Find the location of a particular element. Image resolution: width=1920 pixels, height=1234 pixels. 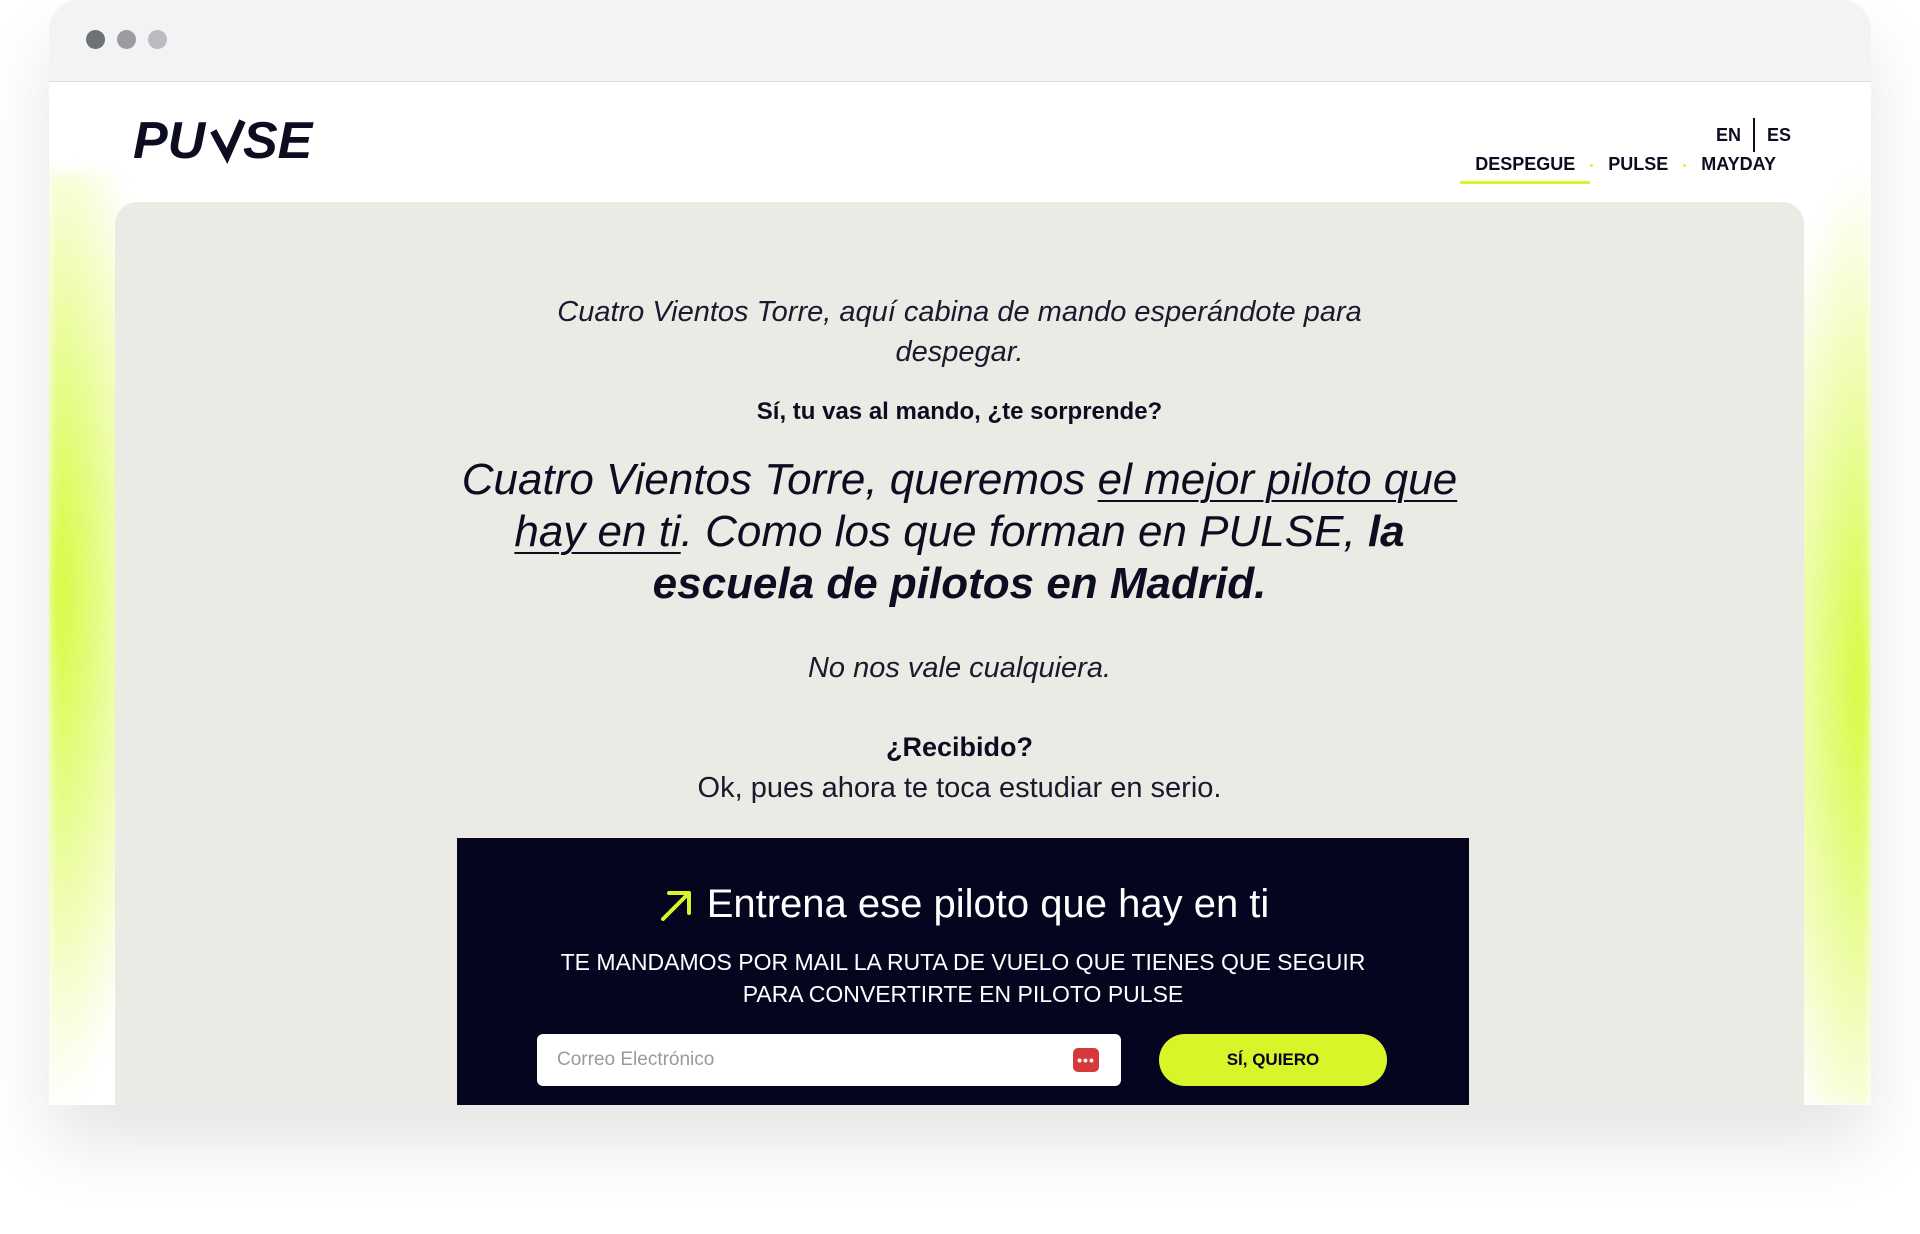

main-nav: DESPEGUE PULSE MAYDAY is located at coordinates (1625, 169).